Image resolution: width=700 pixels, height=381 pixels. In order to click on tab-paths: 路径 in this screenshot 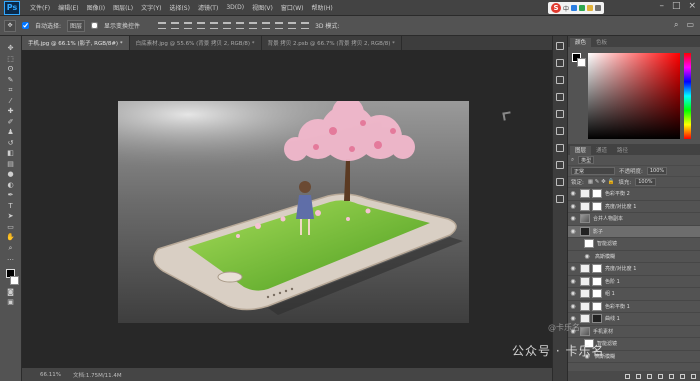, I will do `click(622, 150)`.